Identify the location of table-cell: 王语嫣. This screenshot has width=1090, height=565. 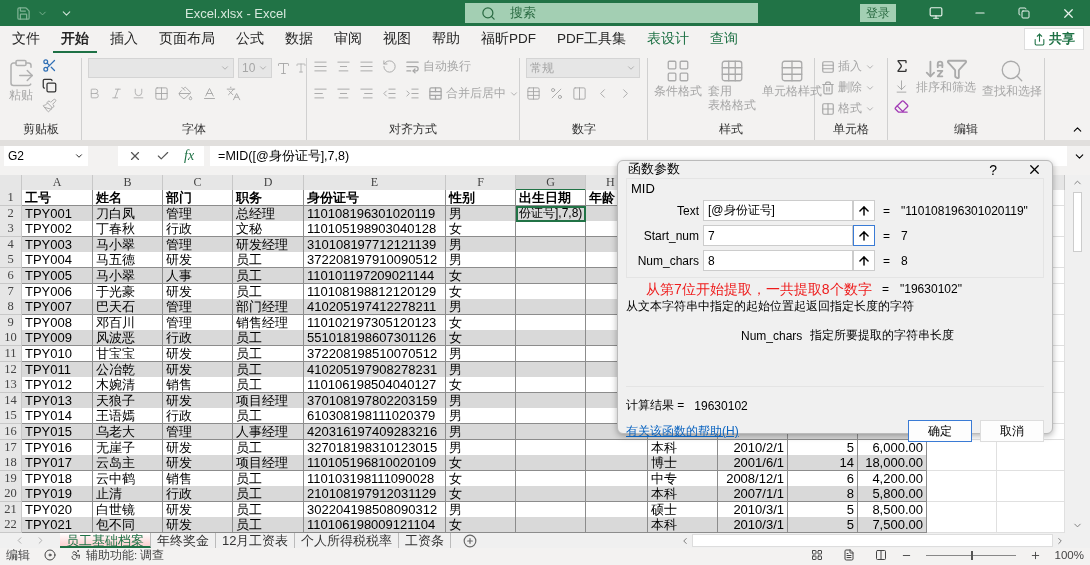
(128, 416).